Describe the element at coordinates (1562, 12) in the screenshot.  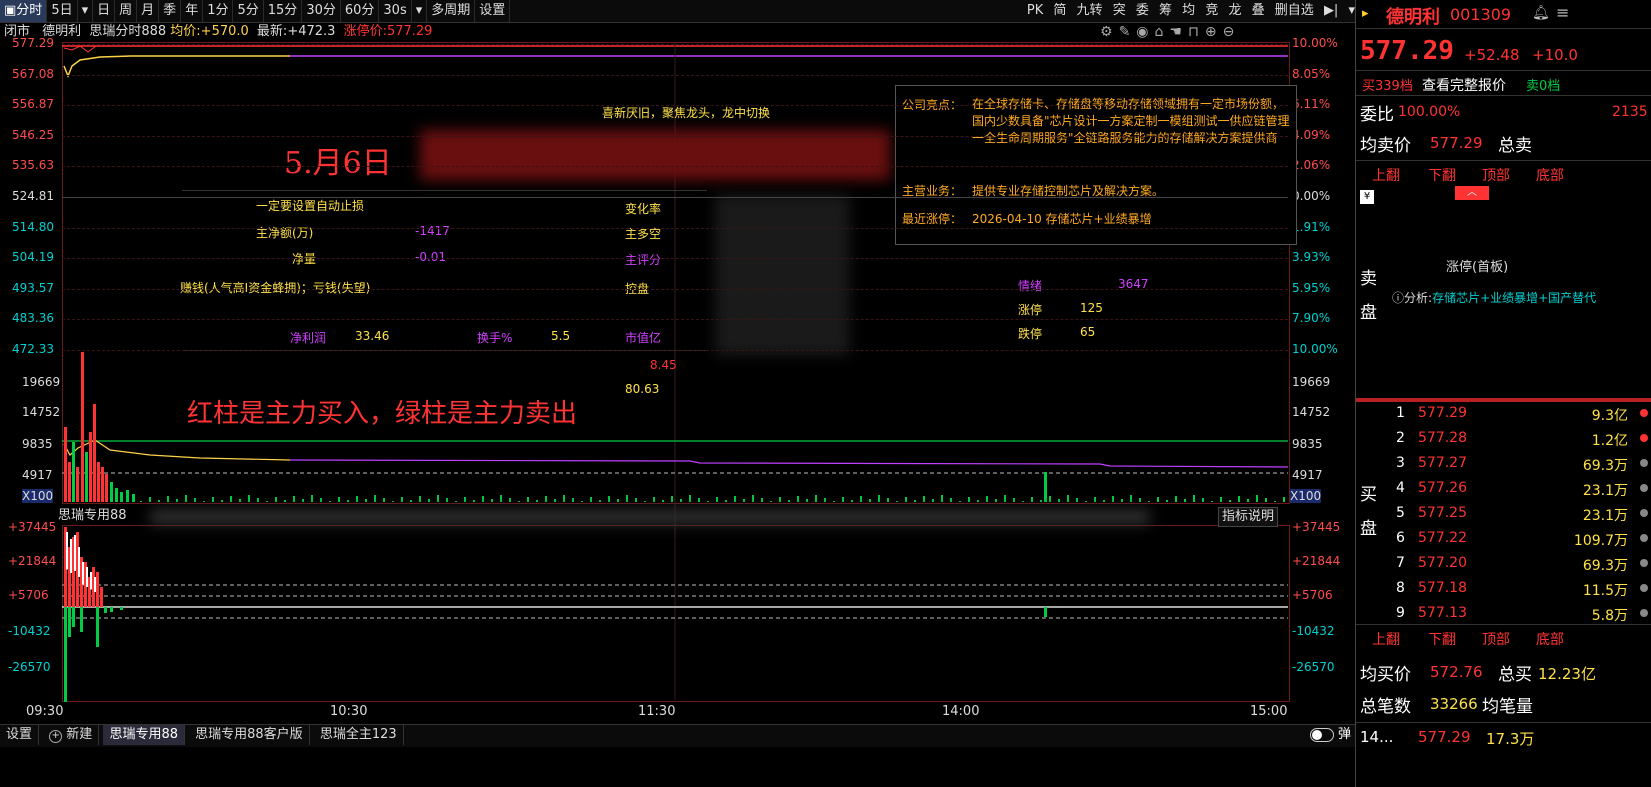
I see `menu-icon: ≡` at that location.